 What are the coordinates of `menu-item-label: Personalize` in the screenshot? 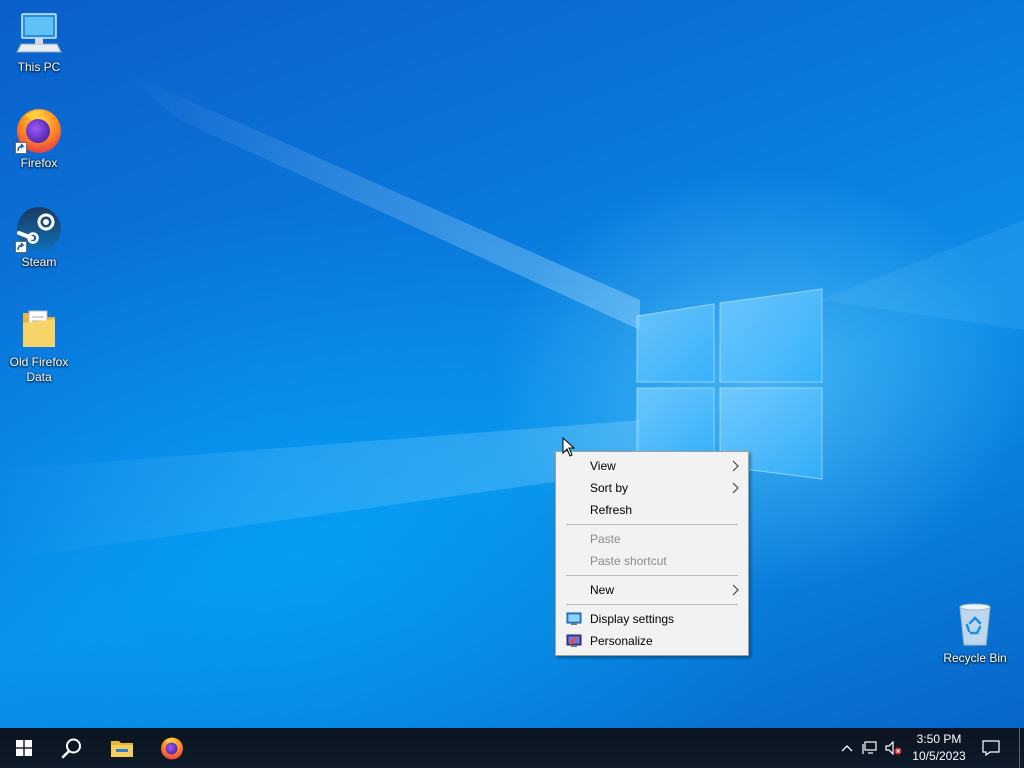 It's located at (621, 641).